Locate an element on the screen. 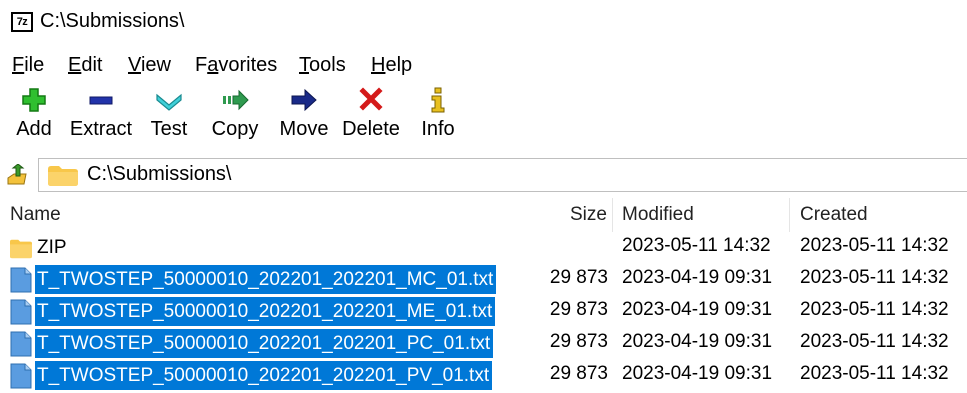 The height and width of the screenshot is (393, 967). test-button: Test is located at coordinates (169, 117).